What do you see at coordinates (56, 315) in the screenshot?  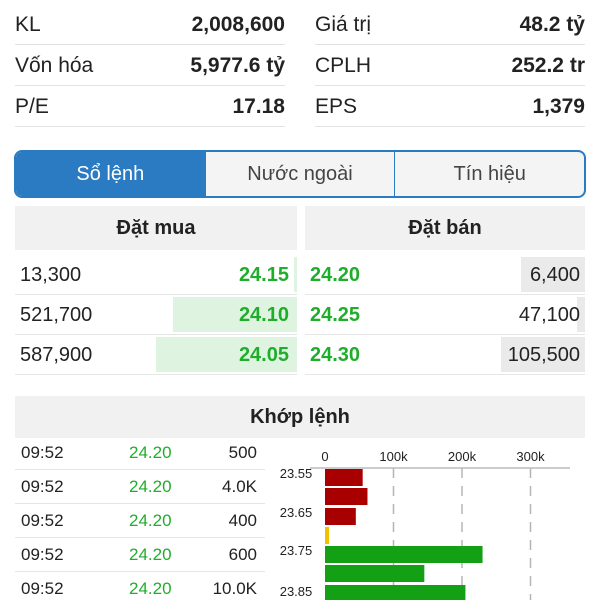 I see `buy-volume: 521,700` at bounding box center [56, 315].